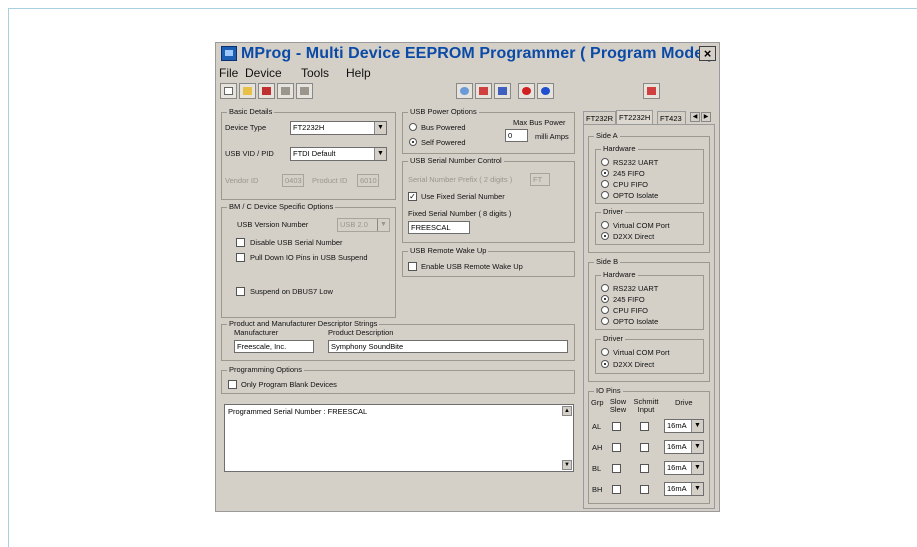 The width and height of the screenshot is (917, 547). Describe the element at coordinates (567, 411) in the screenshot. I see `scroll-up-icon: ▲` at that location.